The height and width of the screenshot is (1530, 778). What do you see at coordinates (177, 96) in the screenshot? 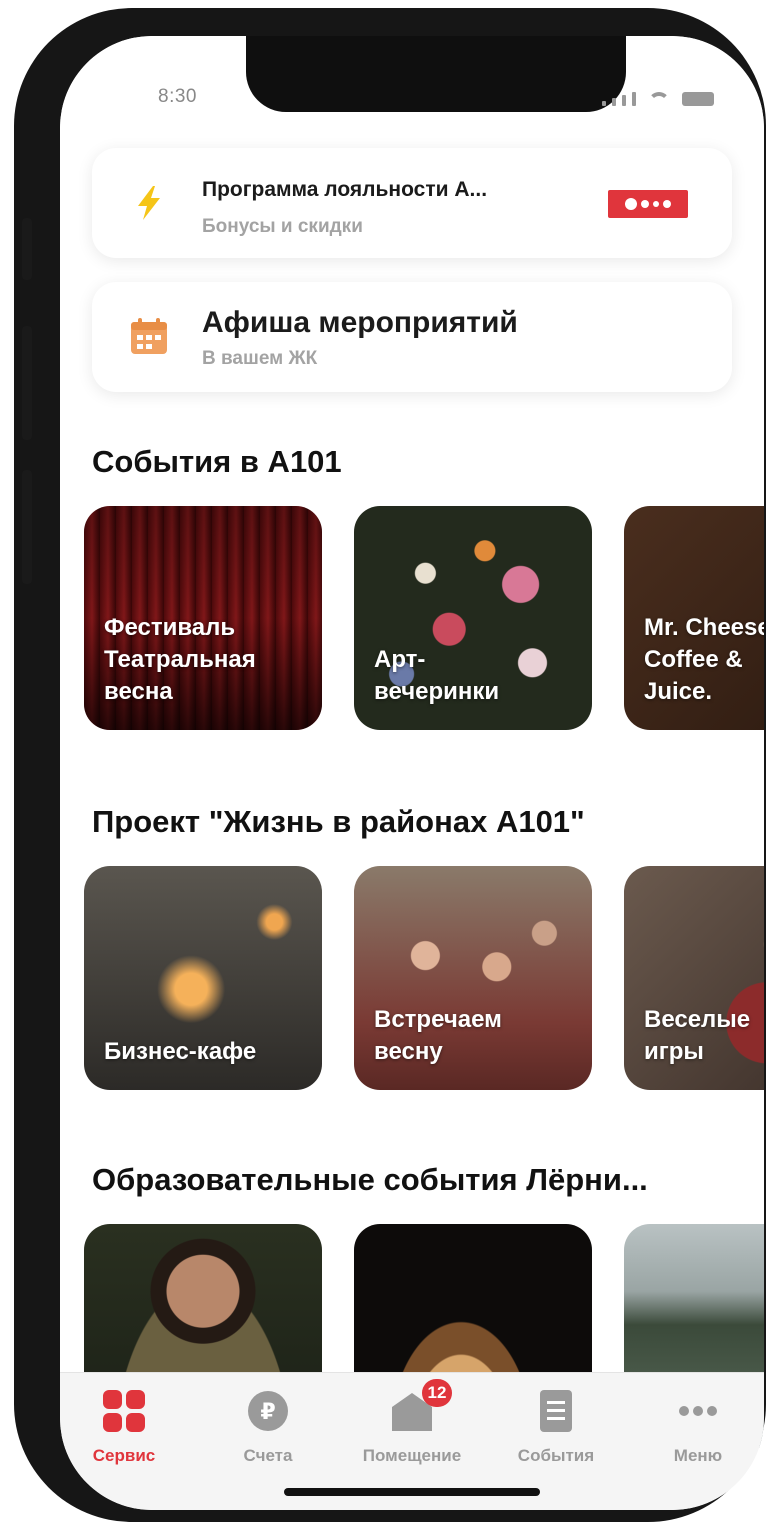
I see `status-time: 8:30` at bounding box center [177, 96].